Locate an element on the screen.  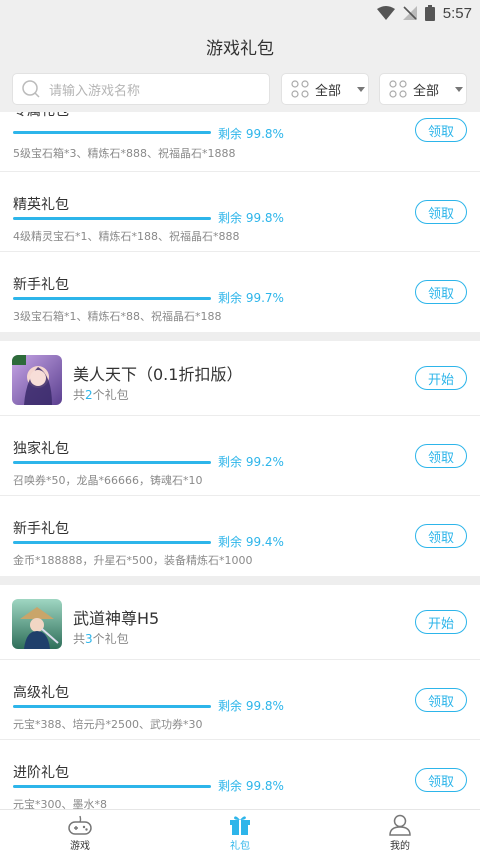
game-header: 美人天下（0.1折扣版） 共2个礼包 开始 is located at coordinates (240, 378).